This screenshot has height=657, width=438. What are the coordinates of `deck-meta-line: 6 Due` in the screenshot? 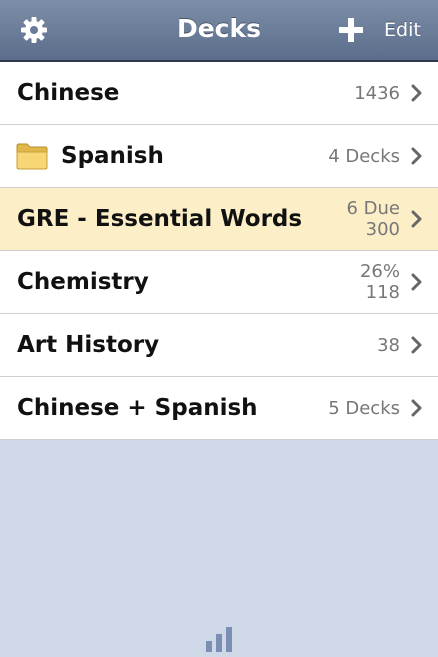 It's located at (373, 208).